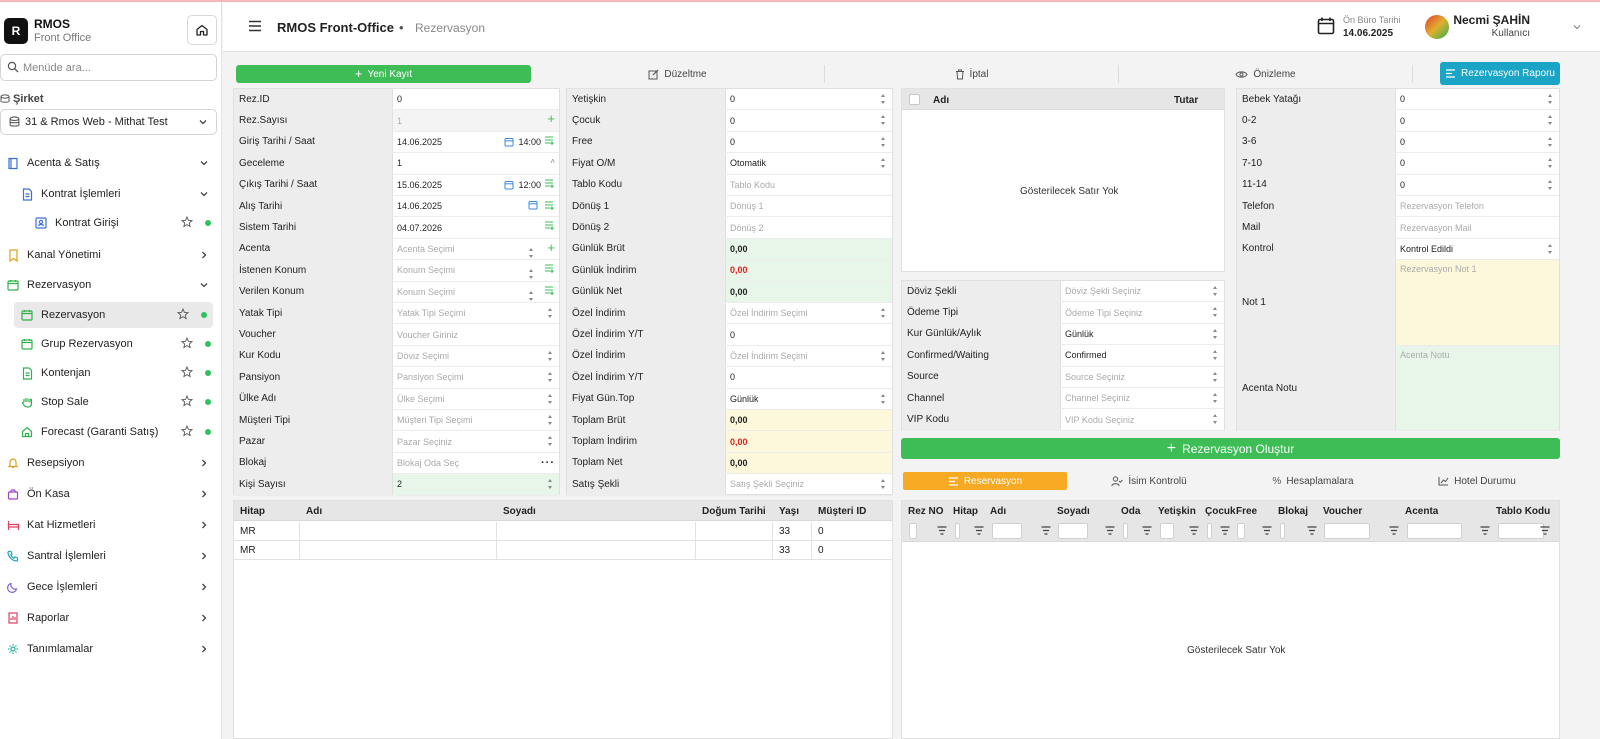 The width and height of the screenshot is (1600, 739). I want to click on field-input-i-stenen-konum: Konum Seçimi, so click(476, 270).